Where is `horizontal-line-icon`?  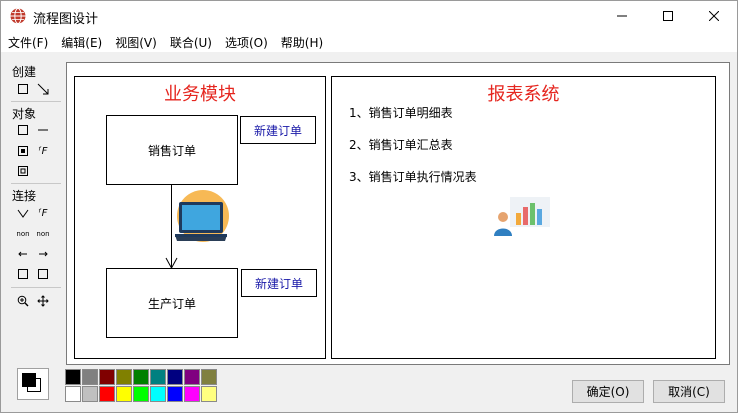
horizontal-line-icon is located at coordinates (43, 130).